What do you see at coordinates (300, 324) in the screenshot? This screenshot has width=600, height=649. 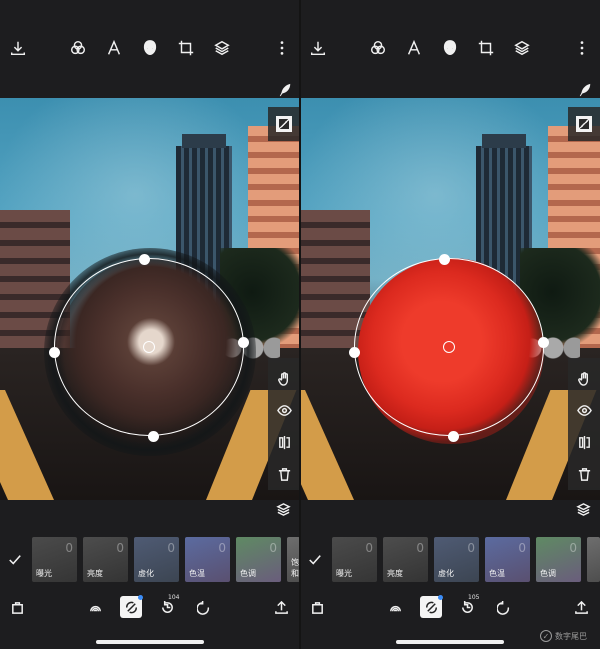 I see `panel-divider` at bounding box center [300, 324].